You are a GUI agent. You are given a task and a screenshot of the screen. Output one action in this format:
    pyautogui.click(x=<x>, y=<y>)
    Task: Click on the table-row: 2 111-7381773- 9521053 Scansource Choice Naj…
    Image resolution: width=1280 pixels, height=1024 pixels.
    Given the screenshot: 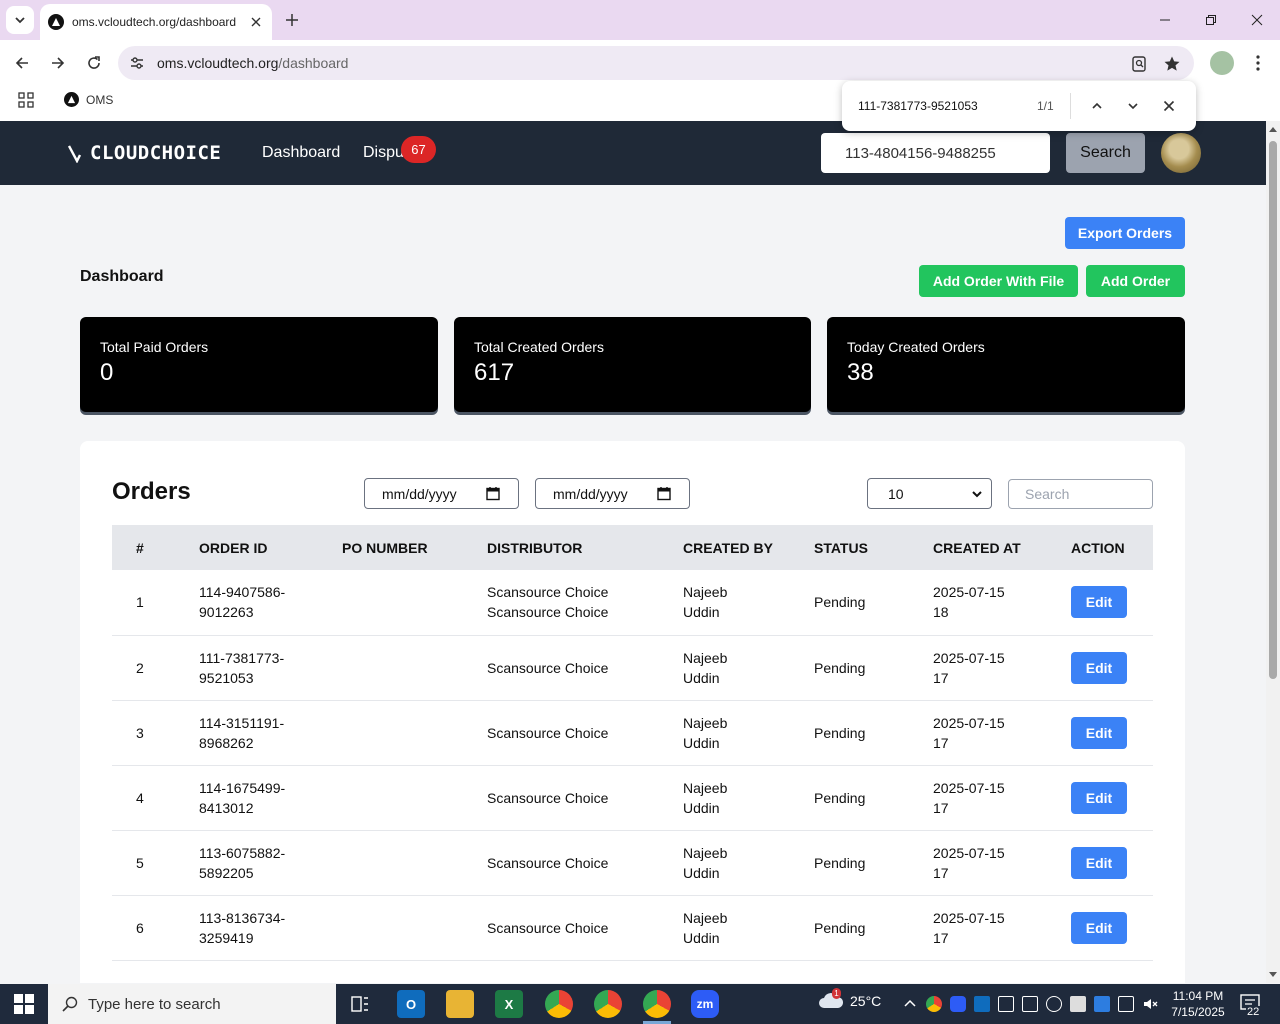 What is the action you would take?
    pyautogui.click(x=632, y=667)
    